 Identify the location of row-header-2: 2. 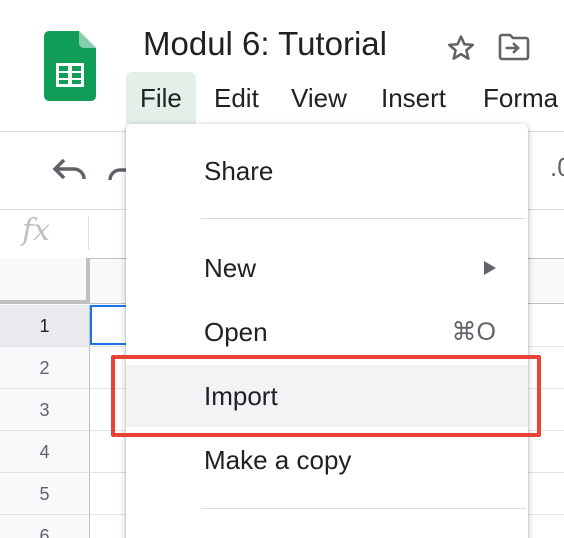
(45, 368).